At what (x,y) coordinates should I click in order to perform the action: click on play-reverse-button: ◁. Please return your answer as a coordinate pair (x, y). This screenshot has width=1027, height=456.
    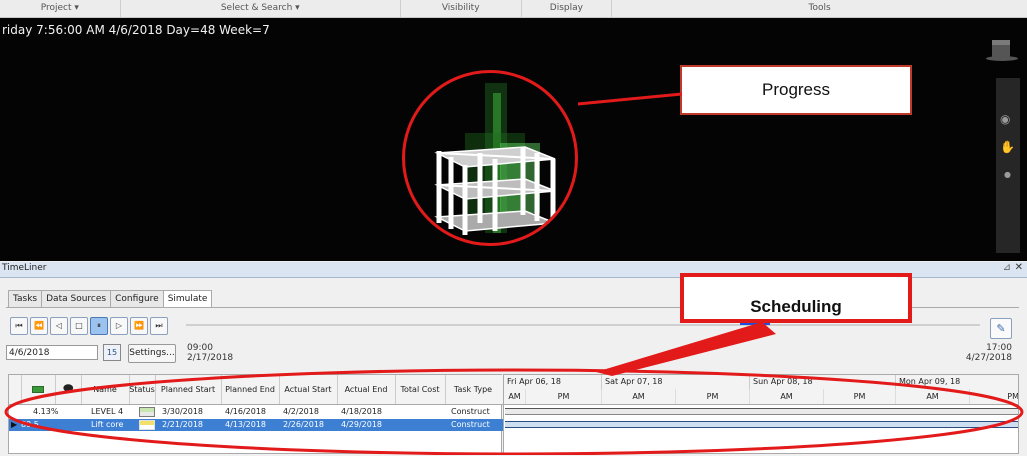
    Looking at the image, I should click on (59, 326).